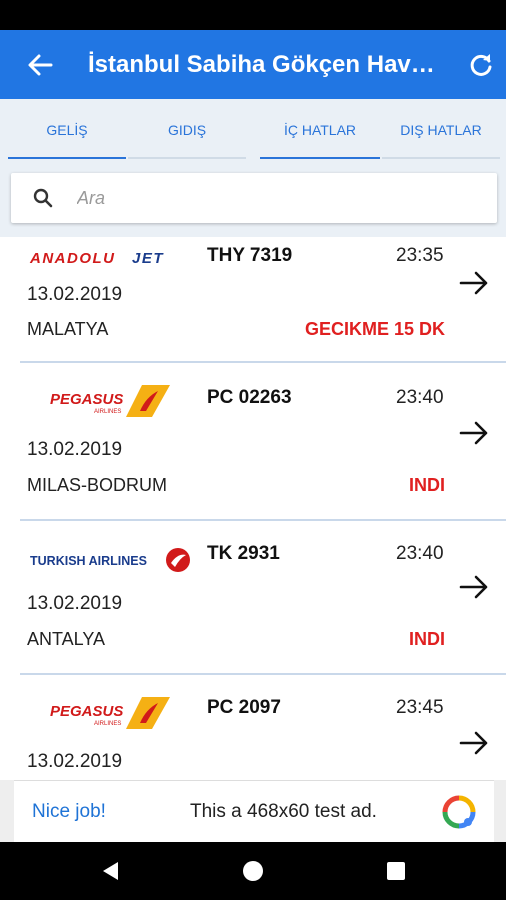  Describe the element at coordinates (277, 198) in the screenshot. I see `search-input` at that location.